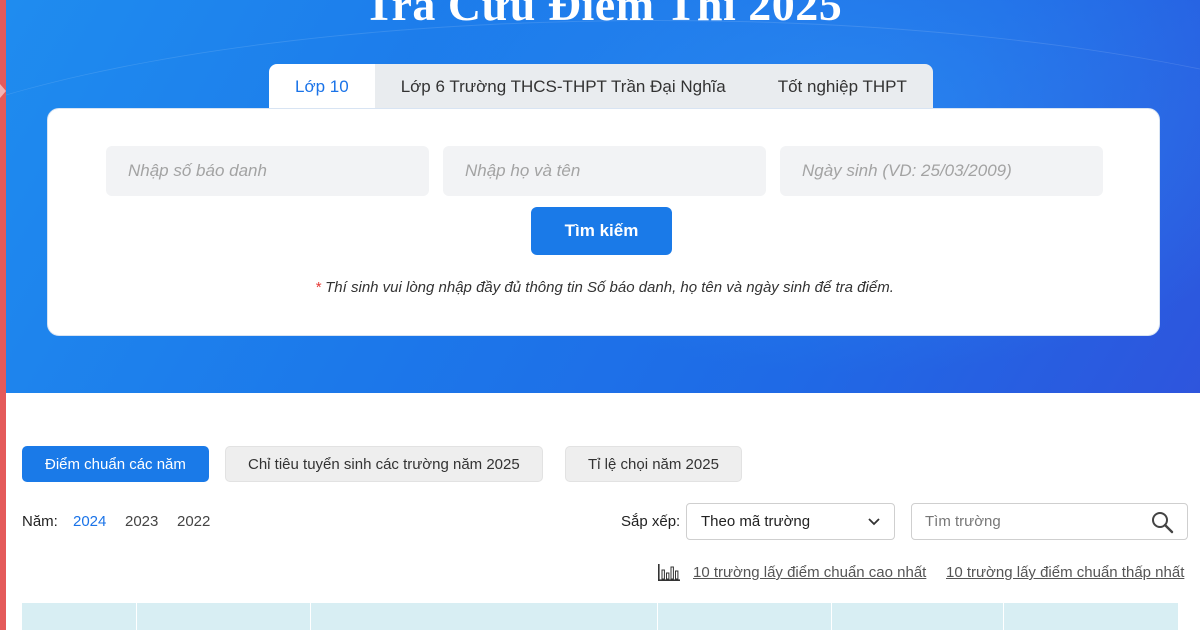 This screenshot has height=630, width=1200. I want to click on search-icon, so click(1162, 522).